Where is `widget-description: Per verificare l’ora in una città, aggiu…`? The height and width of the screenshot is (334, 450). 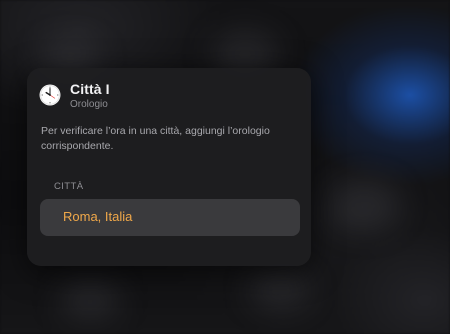
widget-description: Per verificare l’ora in una città, aggiu… is located at coordinates (155, 138).